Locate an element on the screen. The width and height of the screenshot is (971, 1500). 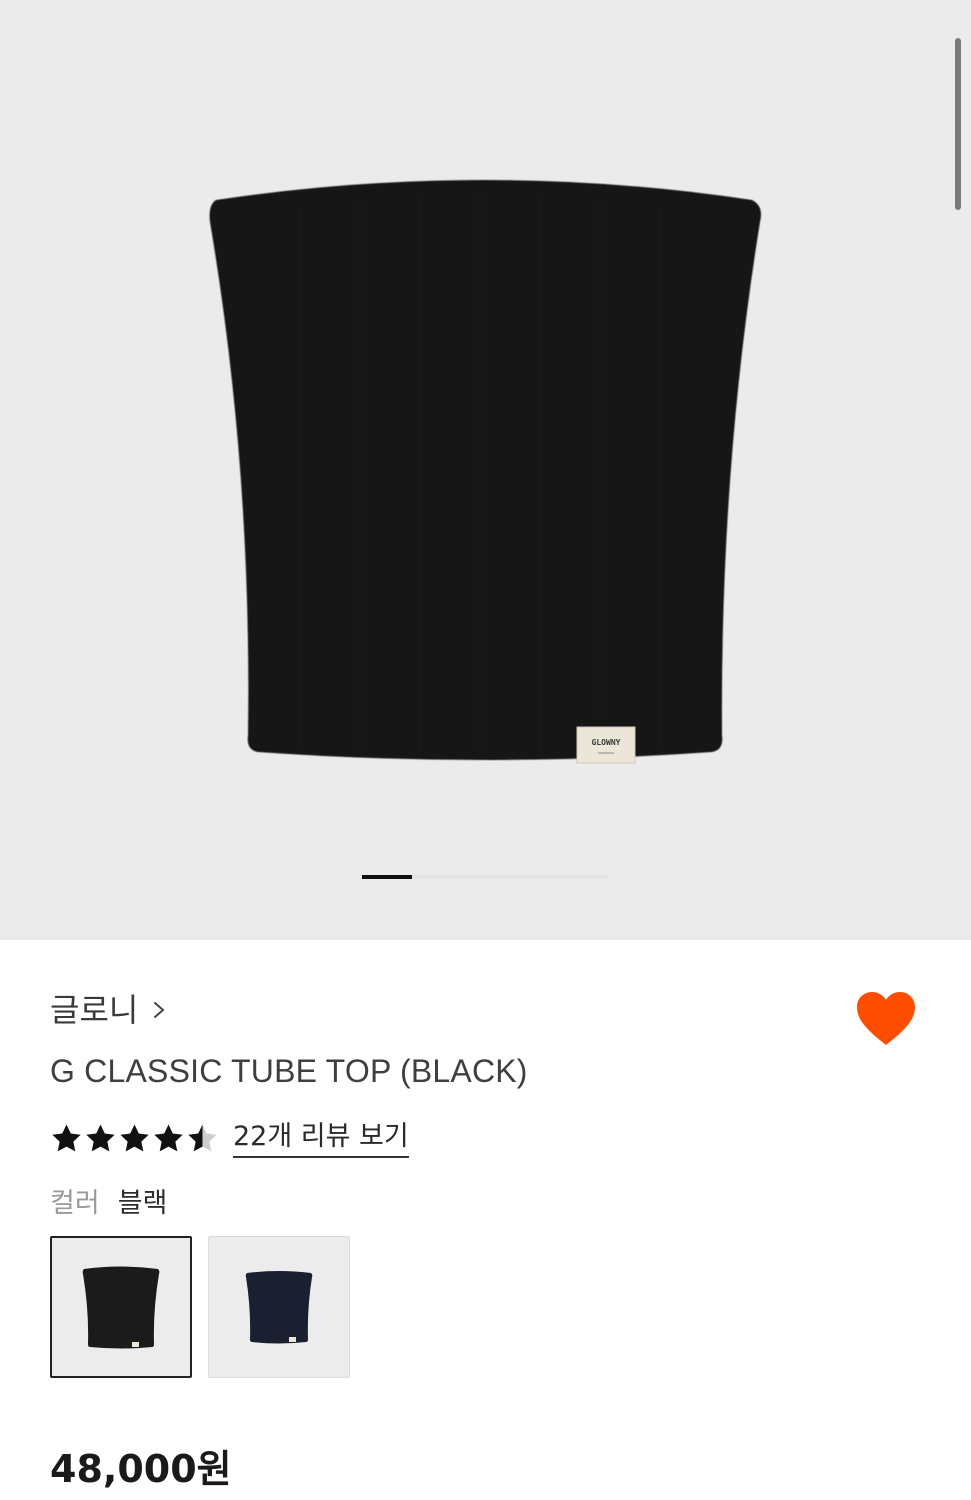
brand-name: 글로니 is located at coordinates (94, 1010).